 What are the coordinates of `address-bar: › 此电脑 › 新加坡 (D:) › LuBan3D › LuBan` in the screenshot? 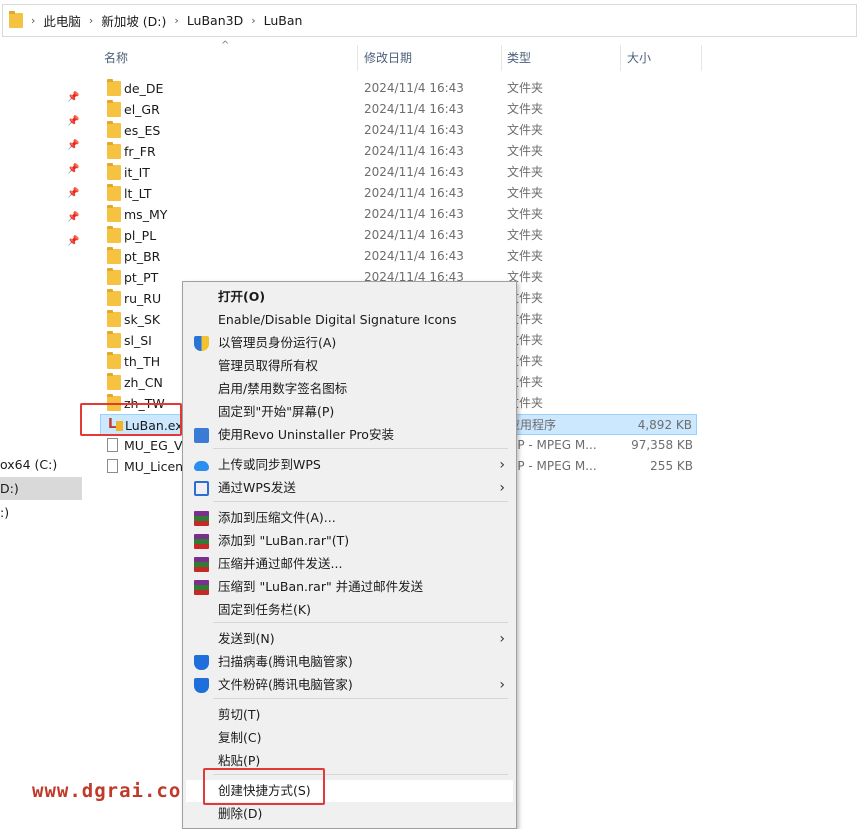 It's located at (429, 20).